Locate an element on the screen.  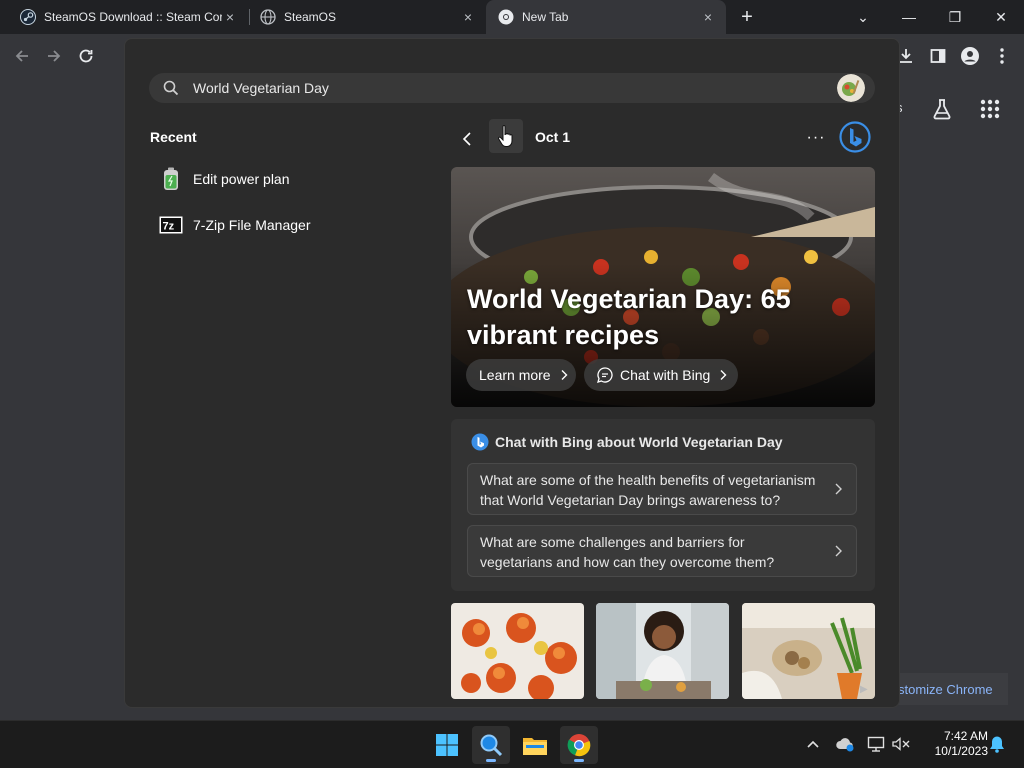
chevron-left-icon is located at coordinates (466, 139).